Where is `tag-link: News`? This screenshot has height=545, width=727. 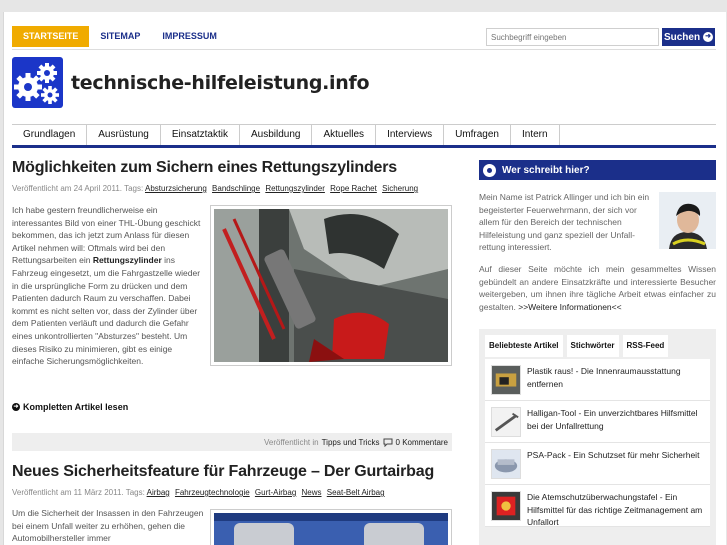
tag-link: News is located at coordinates (312, 492).